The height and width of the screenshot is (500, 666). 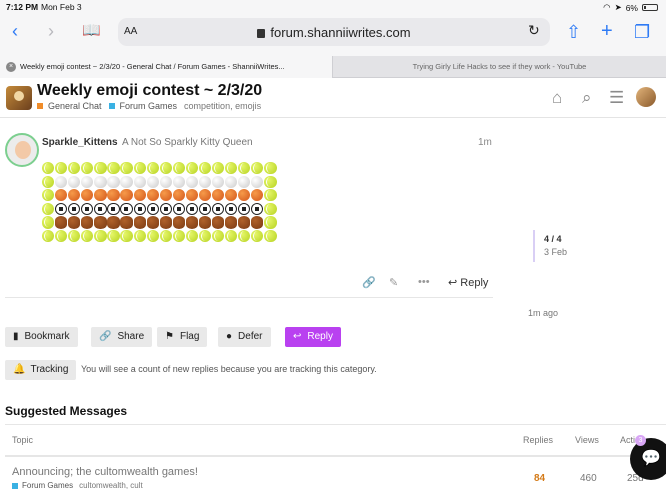 I want to click on topic-title: Weekly emoji contest ~ 2/3/20, so click(x=149, y=91).